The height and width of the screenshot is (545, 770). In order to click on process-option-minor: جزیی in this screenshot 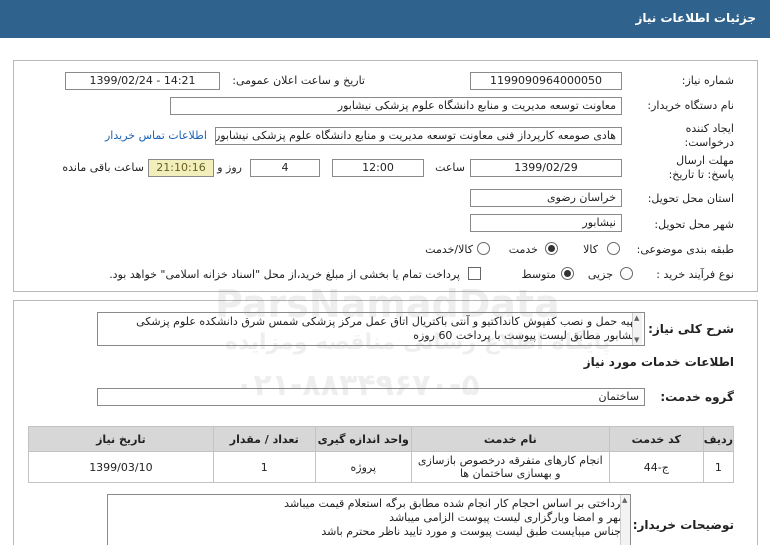, I will do `click(600, 274)`.